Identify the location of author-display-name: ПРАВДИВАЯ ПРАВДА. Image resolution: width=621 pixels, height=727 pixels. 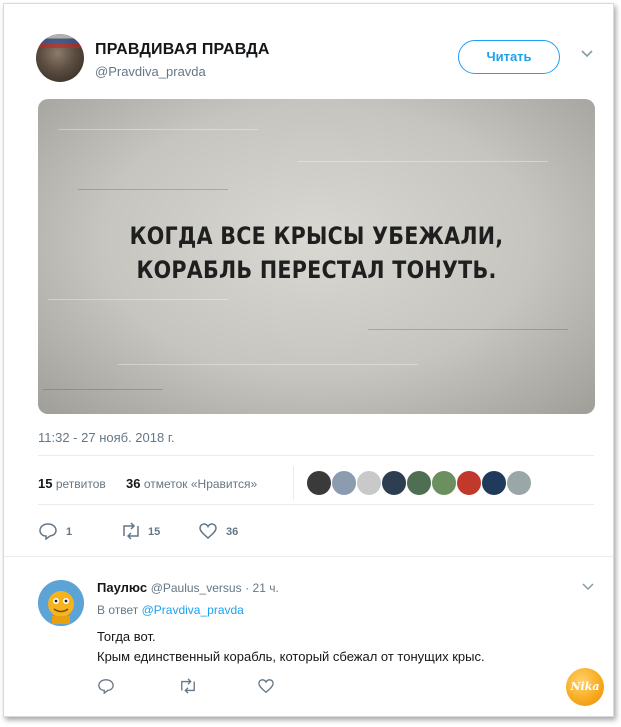
(182, 50).